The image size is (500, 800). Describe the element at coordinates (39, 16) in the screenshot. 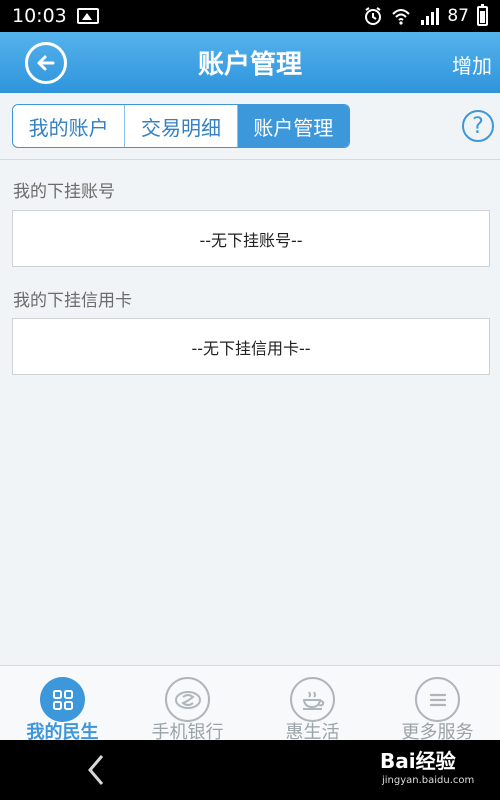

I see `status-time: 10:03` at that location.